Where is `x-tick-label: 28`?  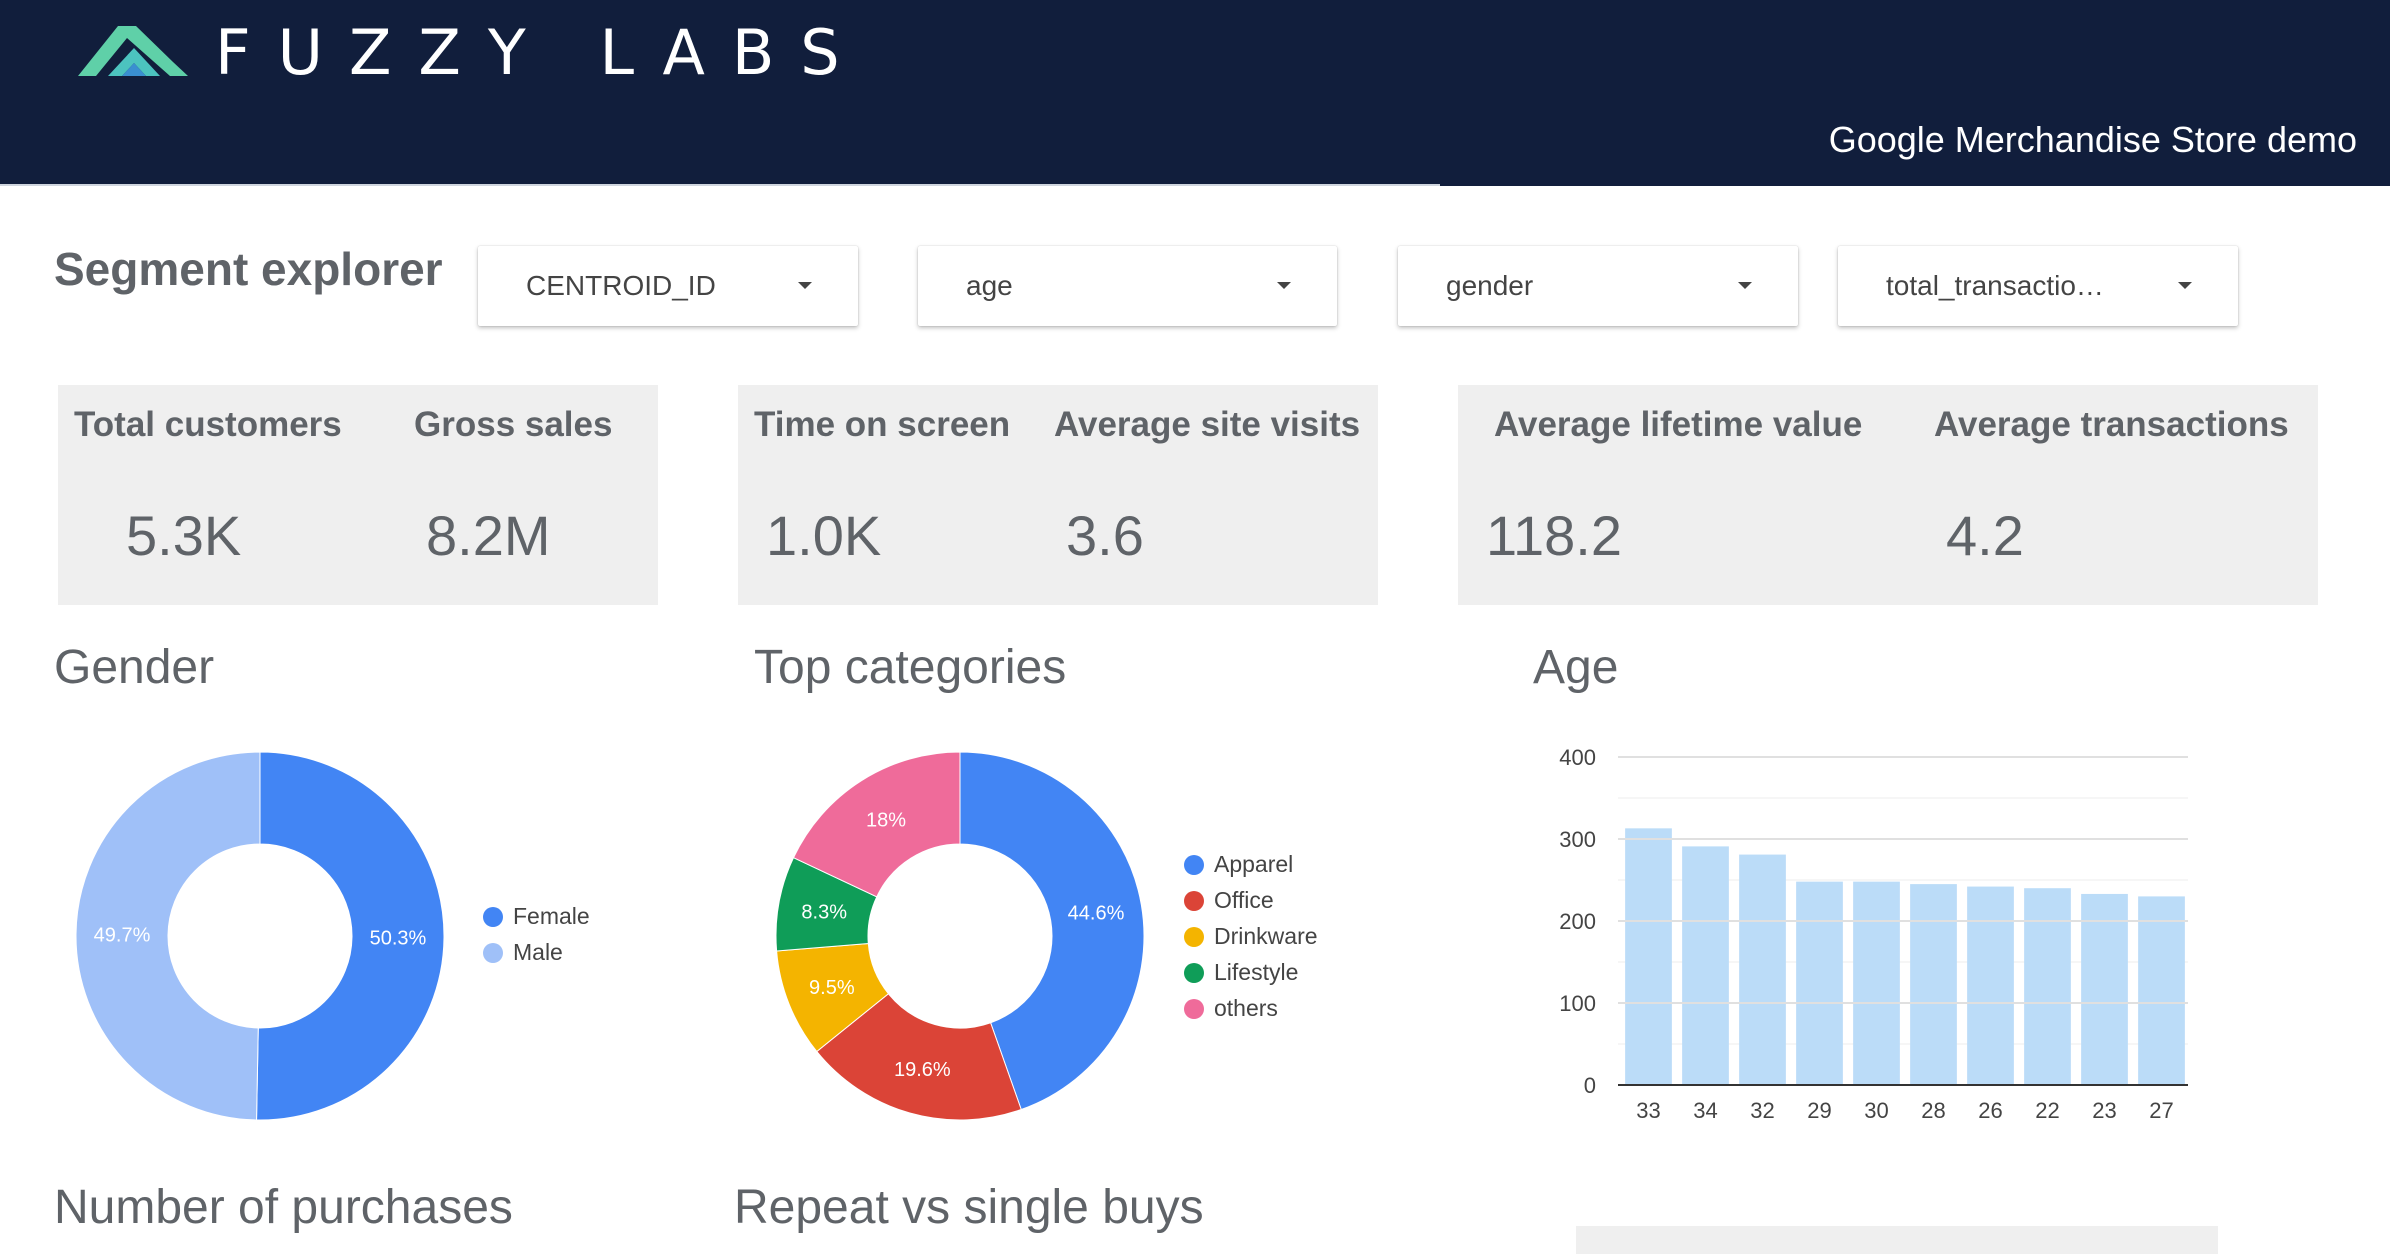 x-tick-label: 28 is located at coordinates (1933, 1110).